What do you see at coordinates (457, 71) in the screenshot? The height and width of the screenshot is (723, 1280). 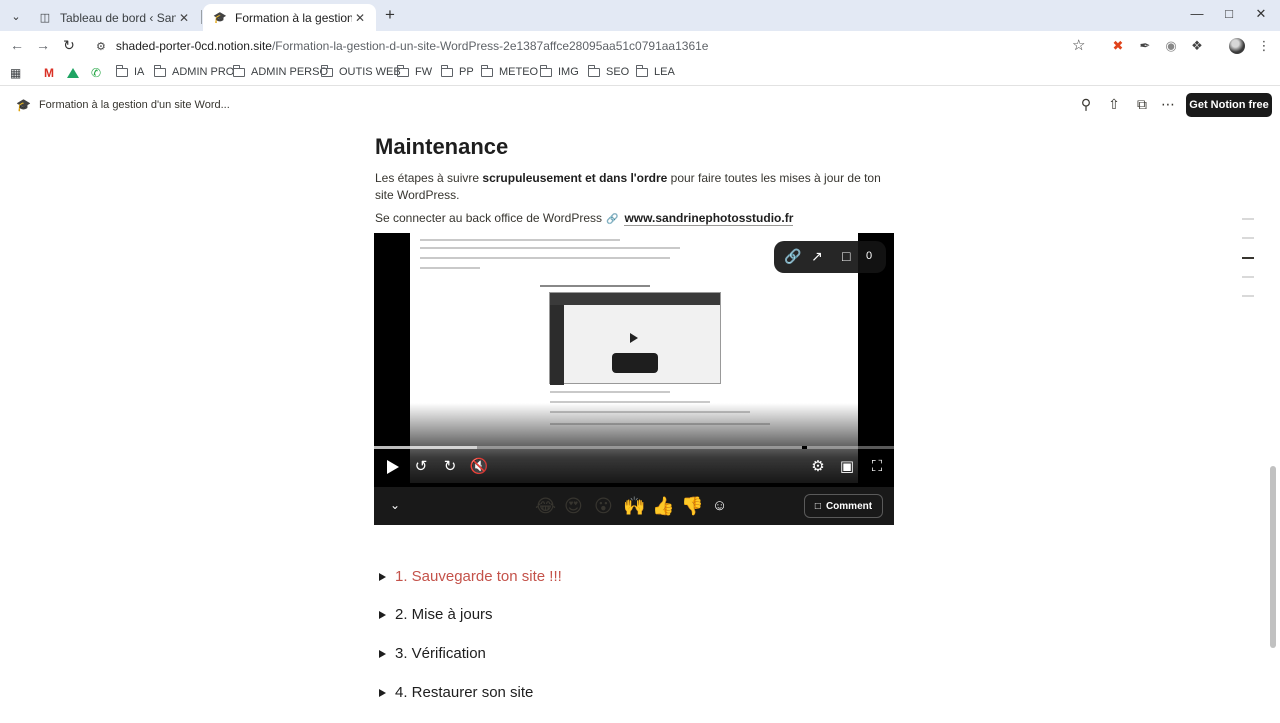 I see `bookmark-folder-pp: PP` at bounding box center [457, 71].